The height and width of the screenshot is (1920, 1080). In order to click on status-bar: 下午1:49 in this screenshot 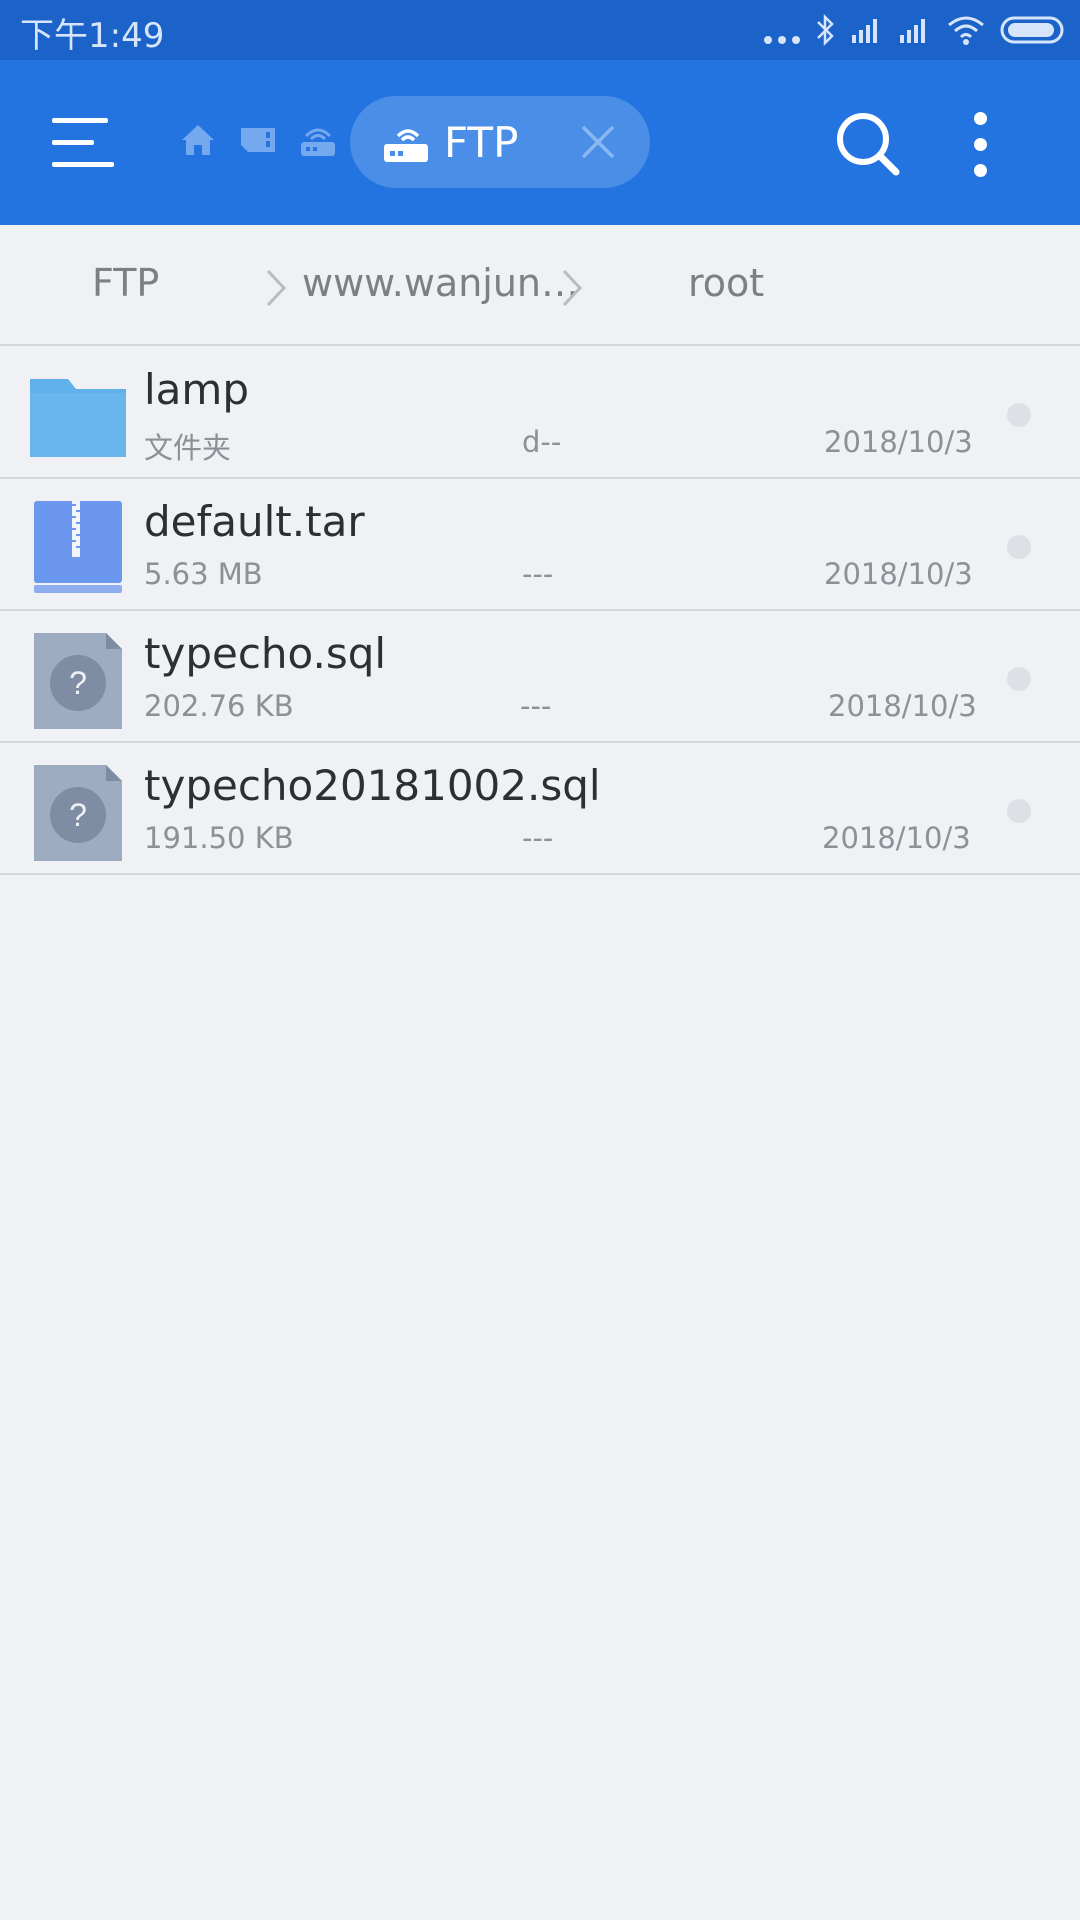, I will do `click(540, 30)`.